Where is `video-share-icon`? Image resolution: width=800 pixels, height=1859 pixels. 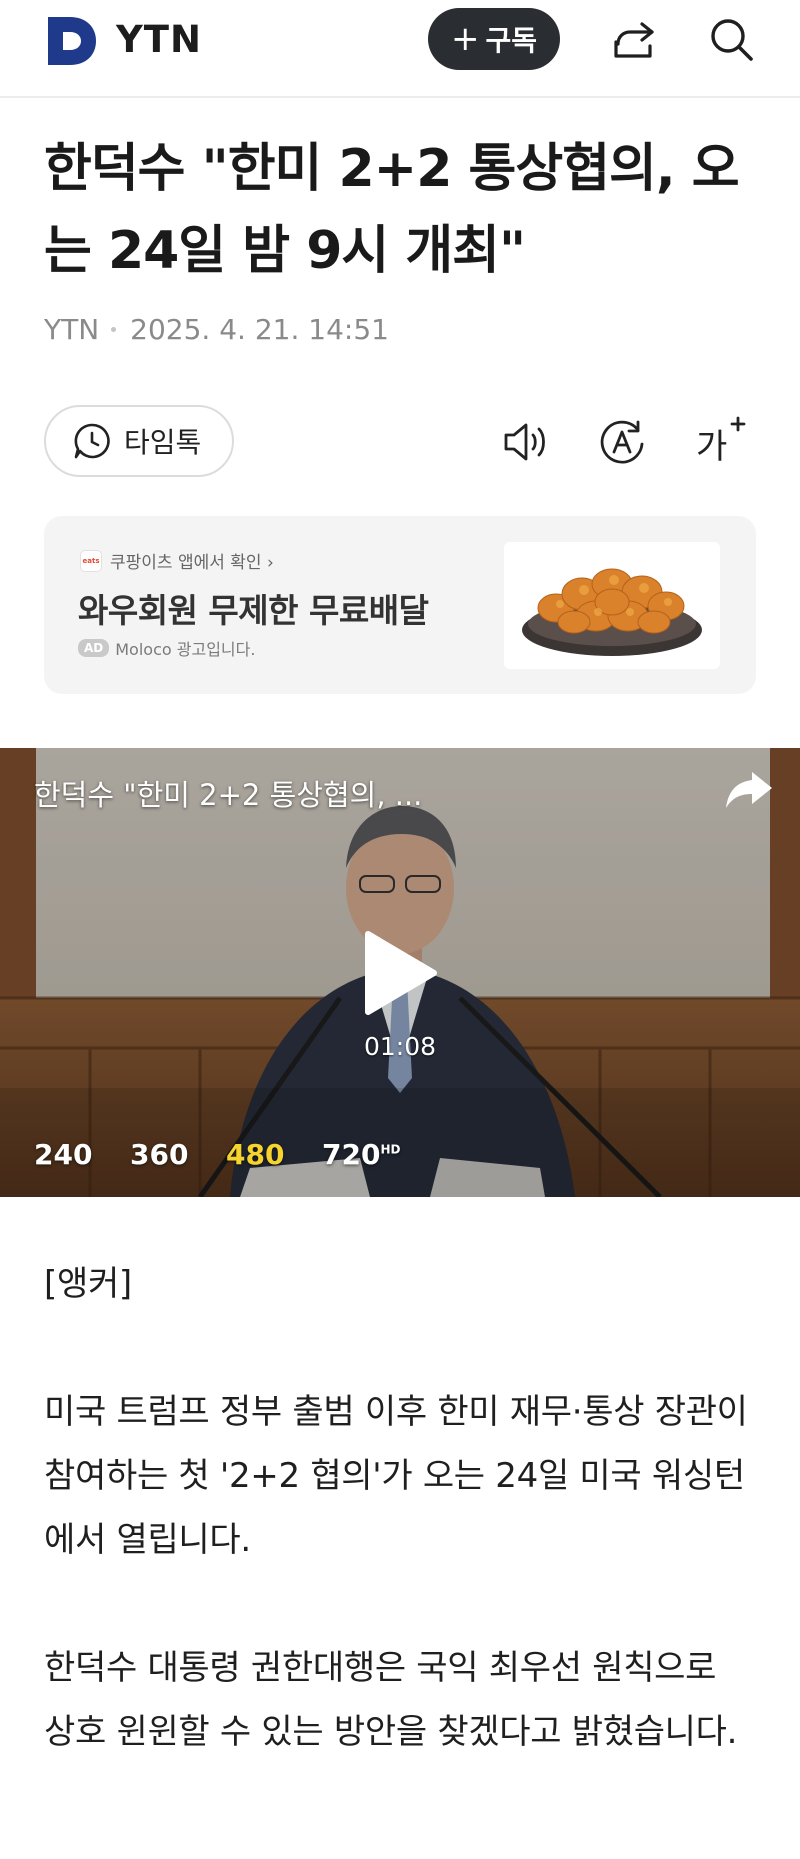 video-share-icon is located at coordinates (749, 790).